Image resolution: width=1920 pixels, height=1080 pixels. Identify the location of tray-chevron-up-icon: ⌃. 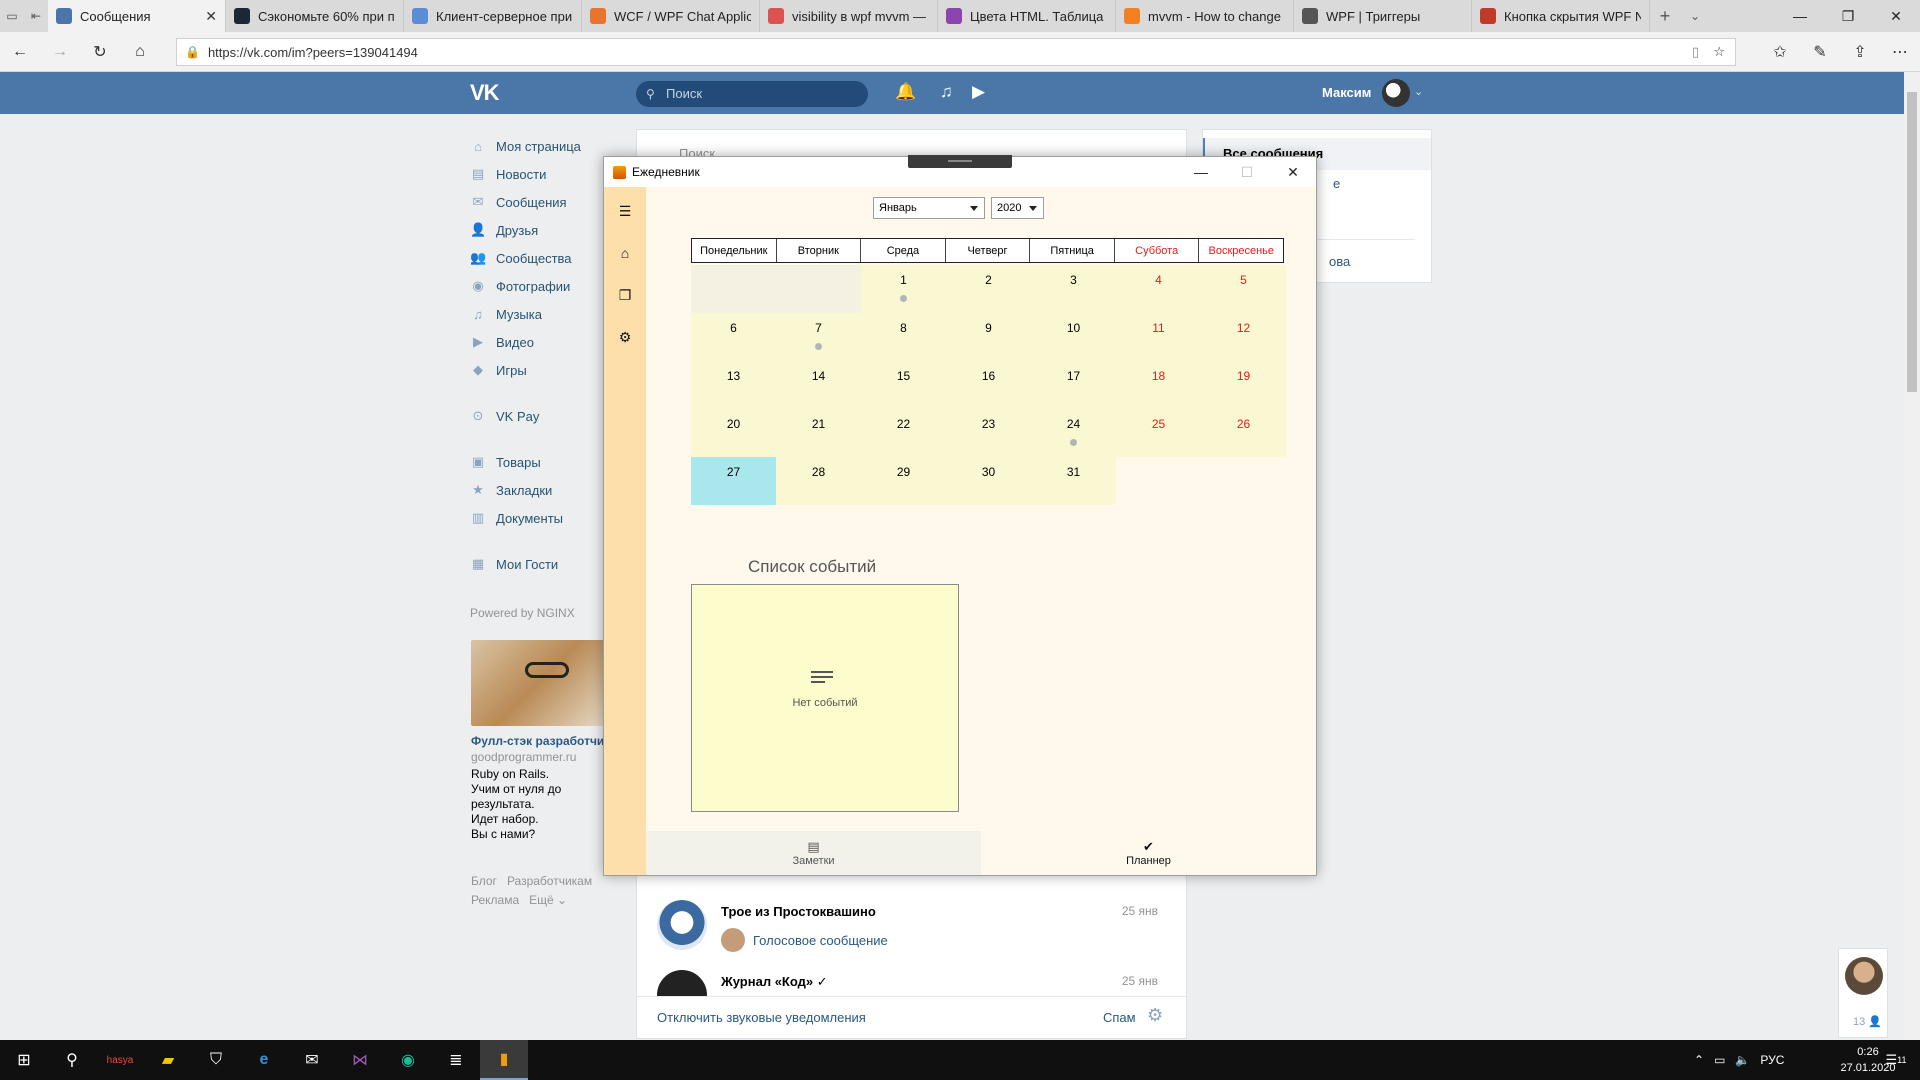
(1699, 1060).